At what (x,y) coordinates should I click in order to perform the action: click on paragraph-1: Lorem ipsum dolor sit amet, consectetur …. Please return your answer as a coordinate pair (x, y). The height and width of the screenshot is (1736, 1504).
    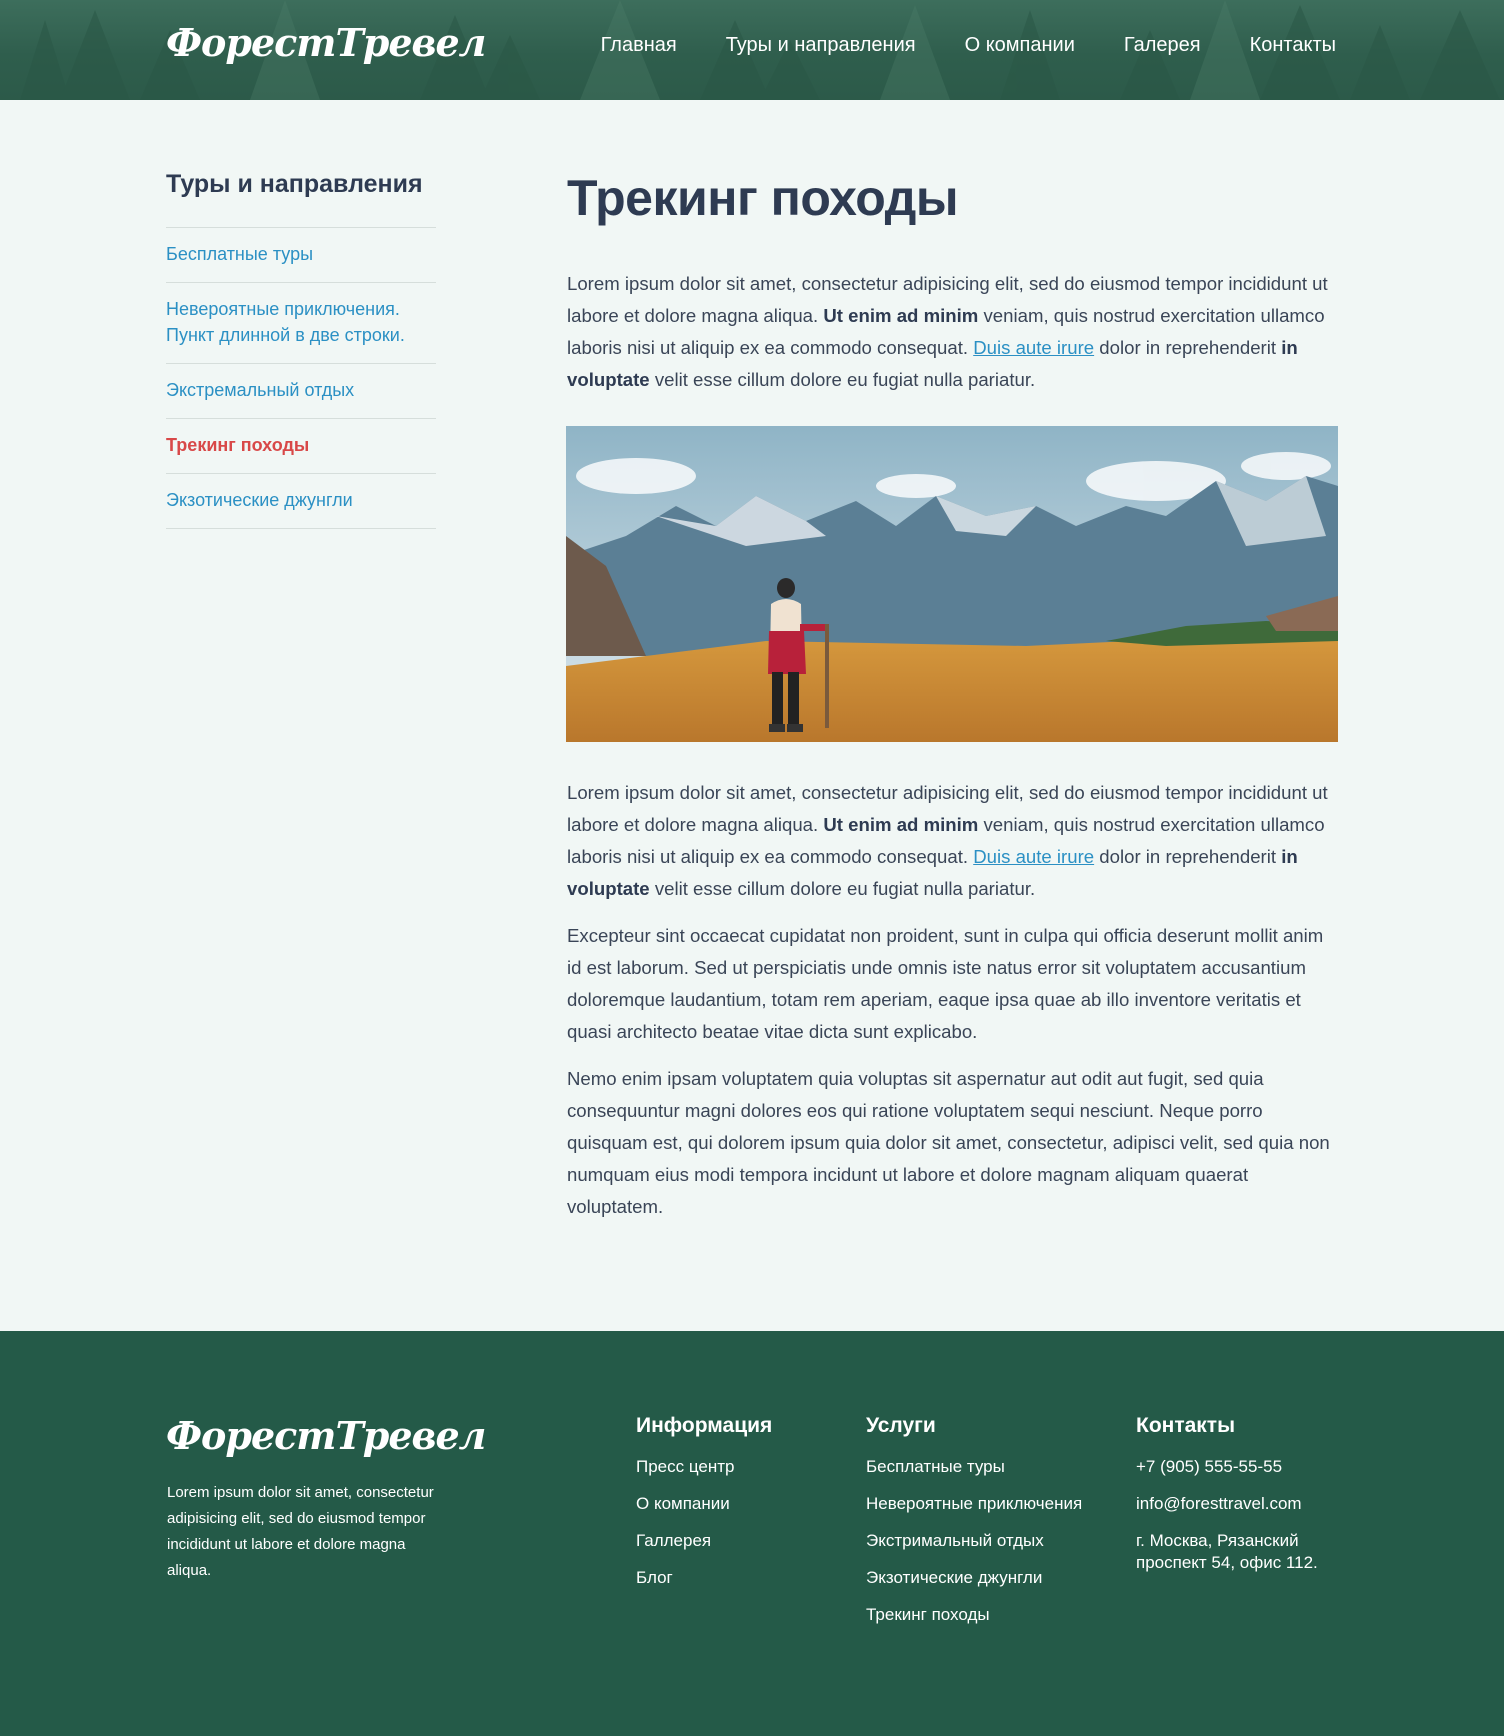
    Looking at the image, I should click on (953, 332).